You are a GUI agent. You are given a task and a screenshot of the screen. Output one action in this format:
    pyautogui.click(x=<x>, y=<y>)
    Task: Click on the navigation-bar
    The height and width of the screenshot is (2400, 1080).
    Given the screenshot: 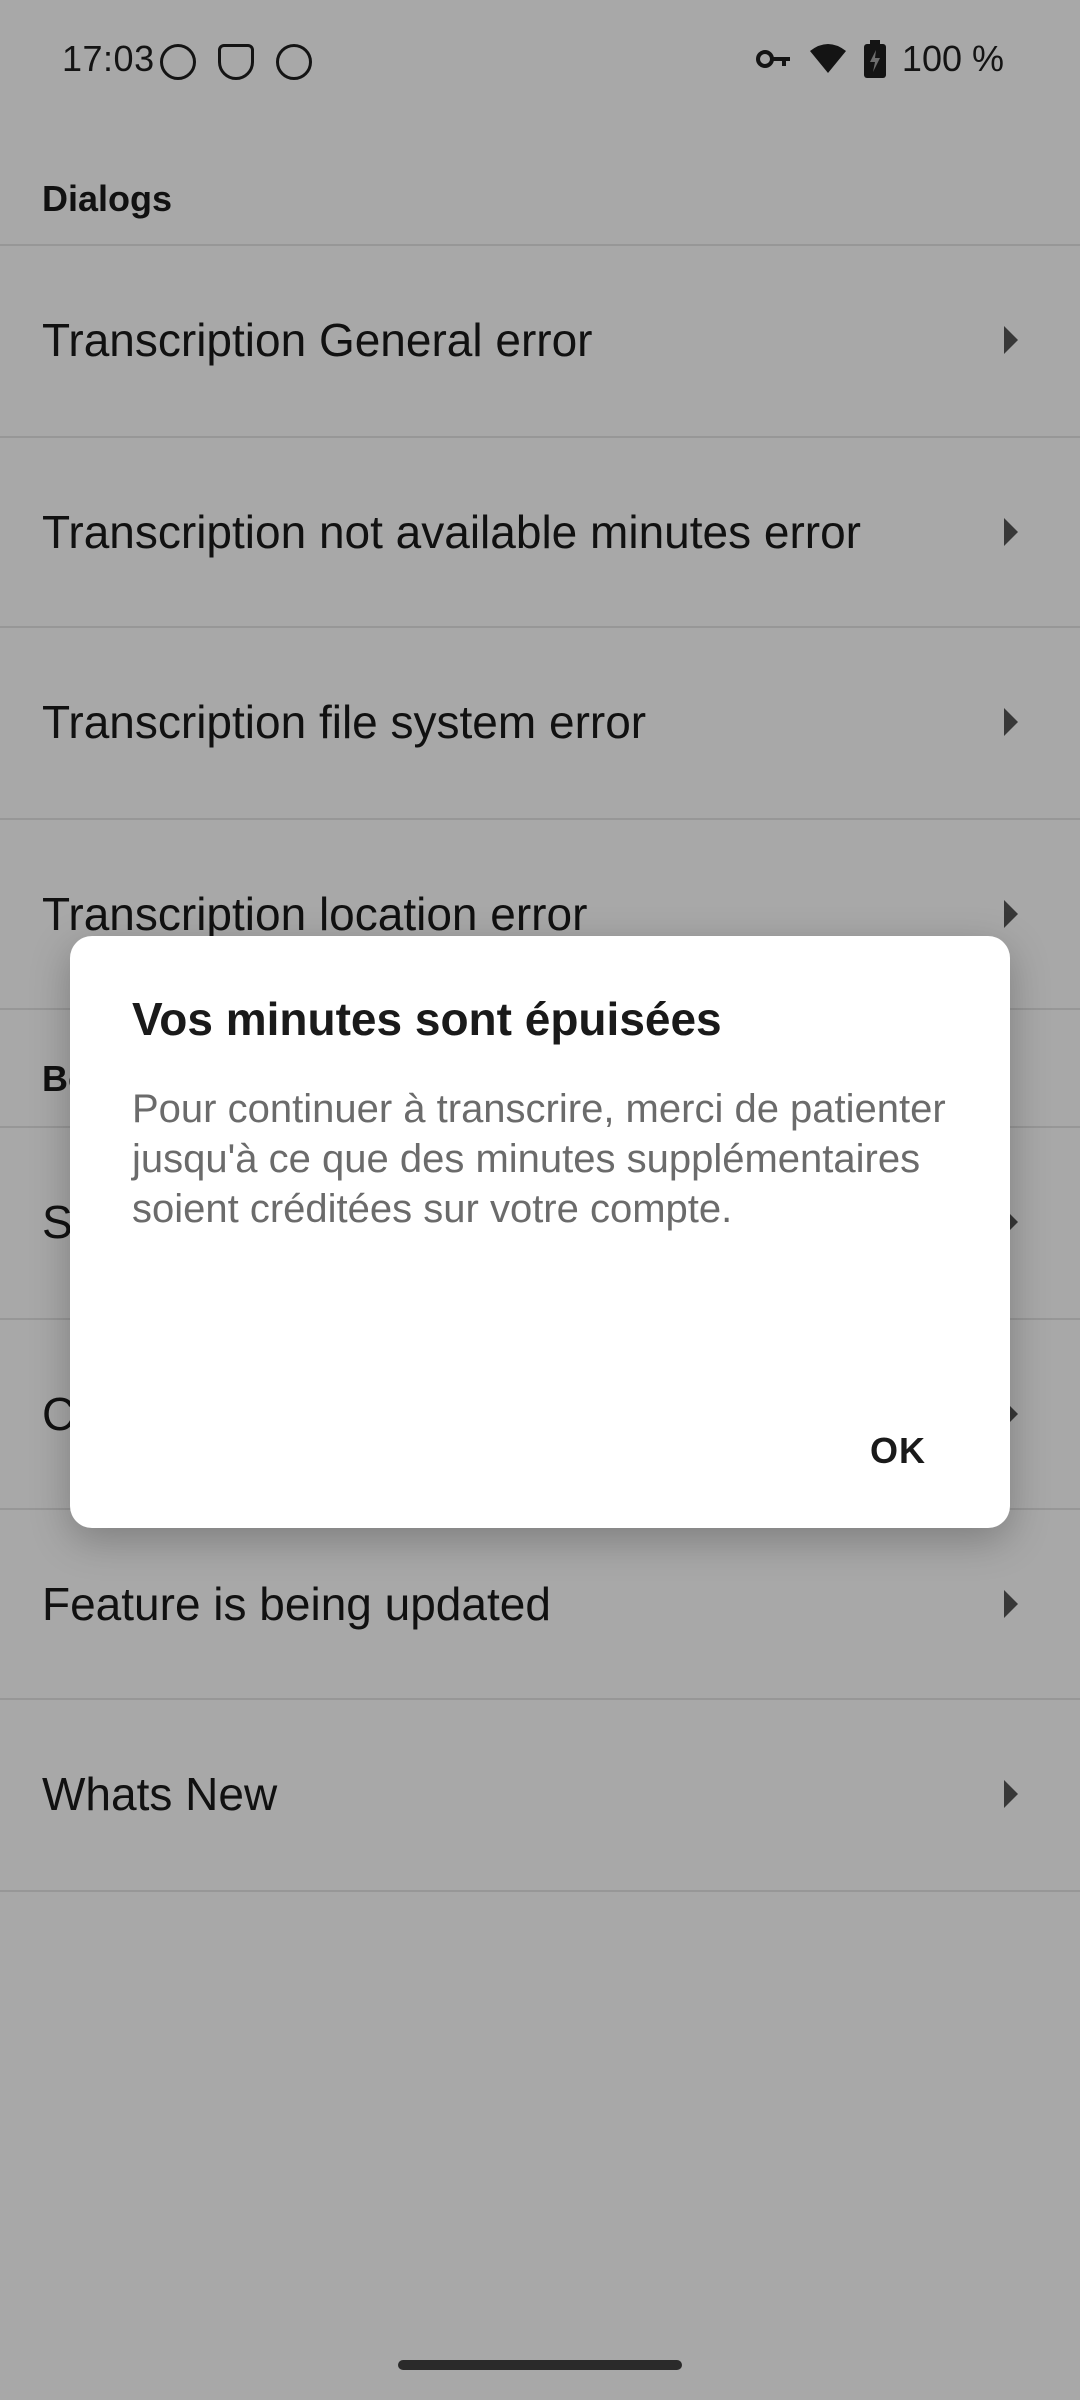 What is the action you would take?
    pyautogui.click(x=540, y=2366)
    